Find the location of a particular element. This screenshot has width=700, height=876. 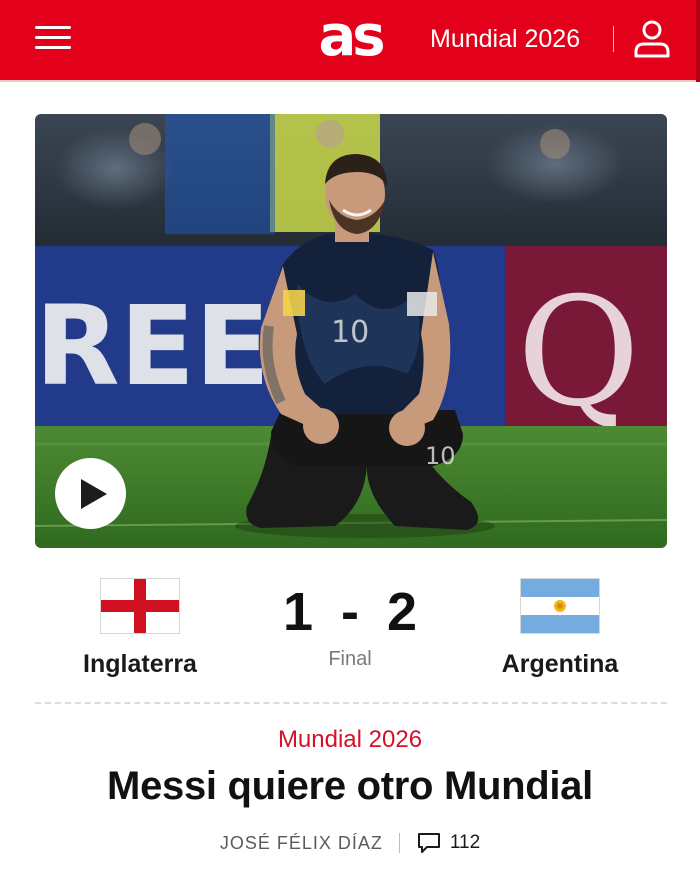

article-headline: Messi quiere otro Mundial is located at coordinates (350, 786).